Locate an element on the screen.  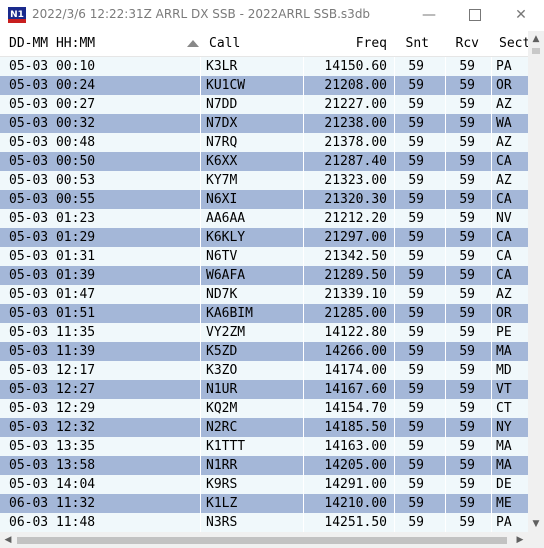
cell-datetime: 05-03 00:53 is located at coordinates (52, 180).